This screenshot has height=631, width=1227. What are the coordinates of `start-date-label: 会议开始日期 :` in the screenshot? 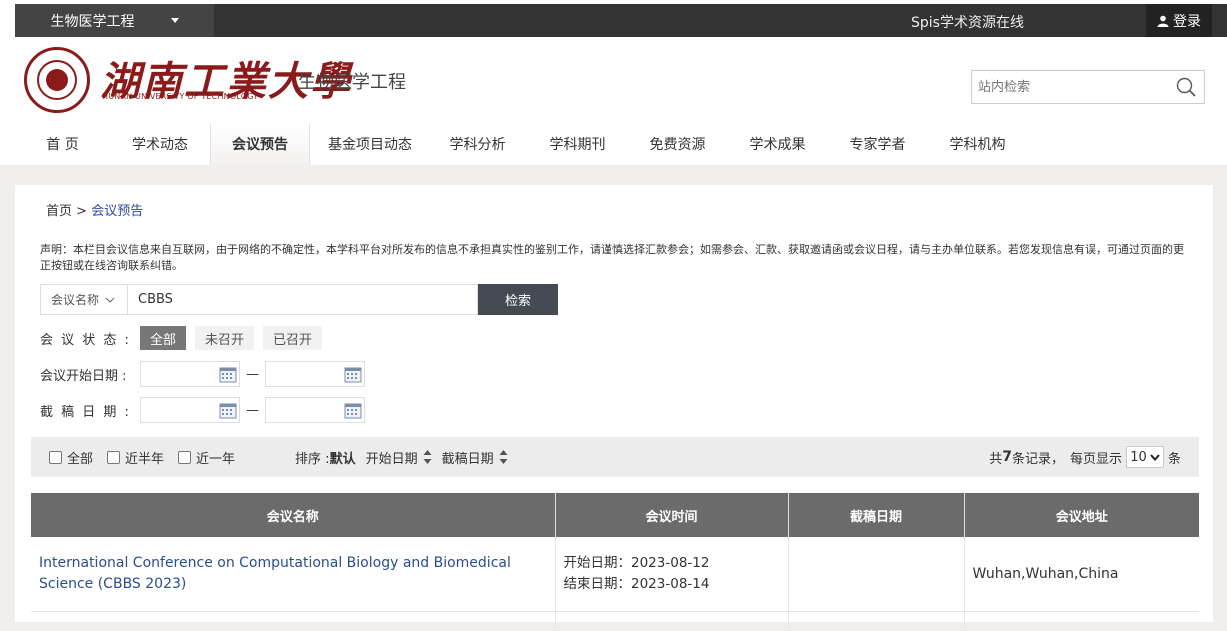 It's located at (83, 376).